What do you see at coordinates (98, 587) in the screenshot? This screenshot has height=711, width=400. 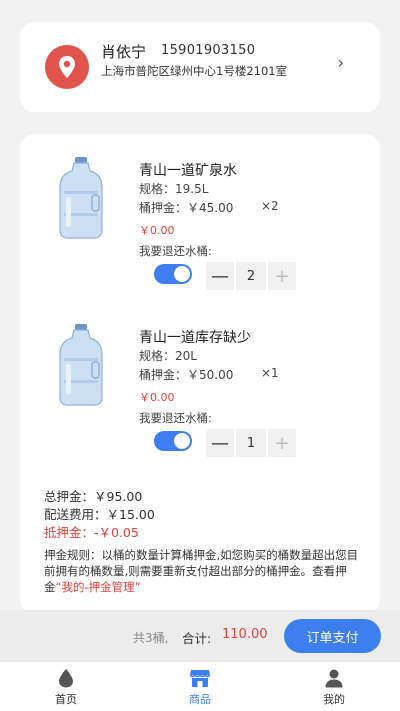 I see `deposit-management-link: “我的-押金管理”` at bounding box center [98, 587].